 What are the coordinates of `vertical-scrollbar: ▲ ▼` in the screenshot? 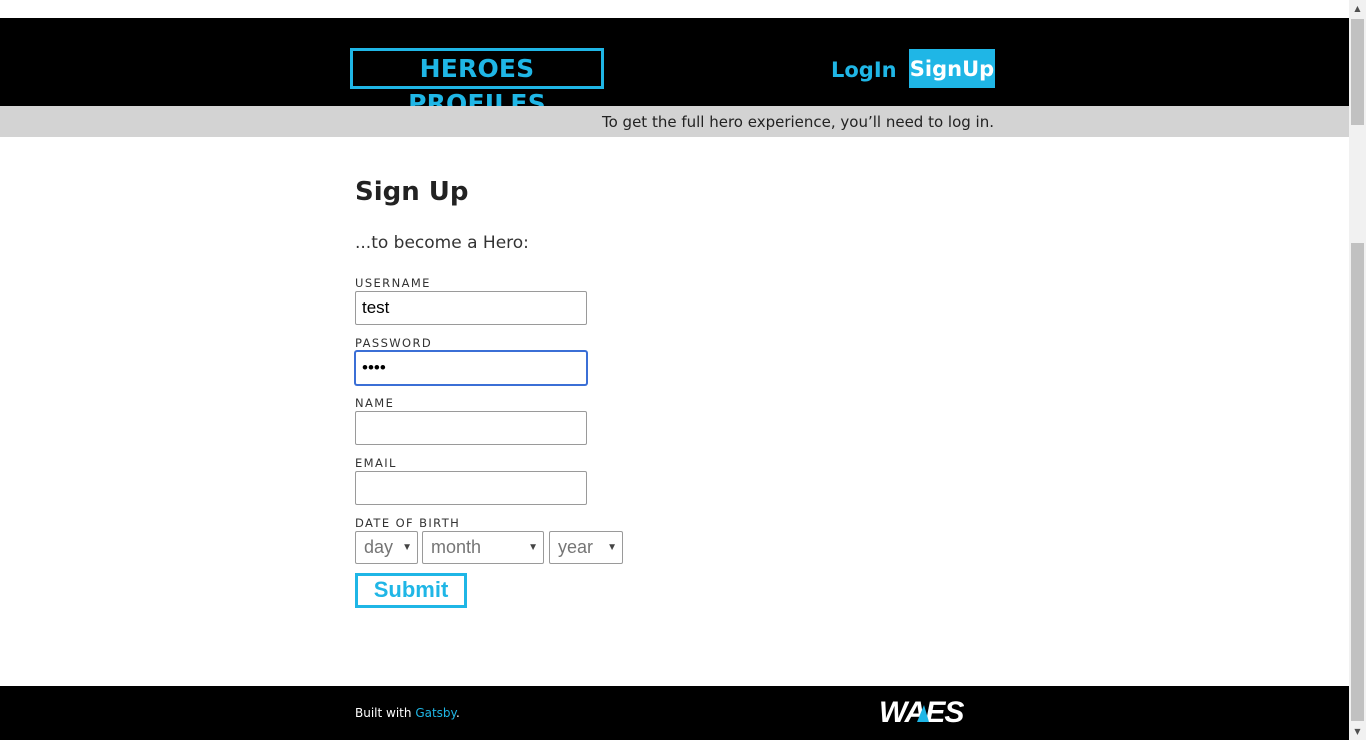 It's located at (1357, 370).